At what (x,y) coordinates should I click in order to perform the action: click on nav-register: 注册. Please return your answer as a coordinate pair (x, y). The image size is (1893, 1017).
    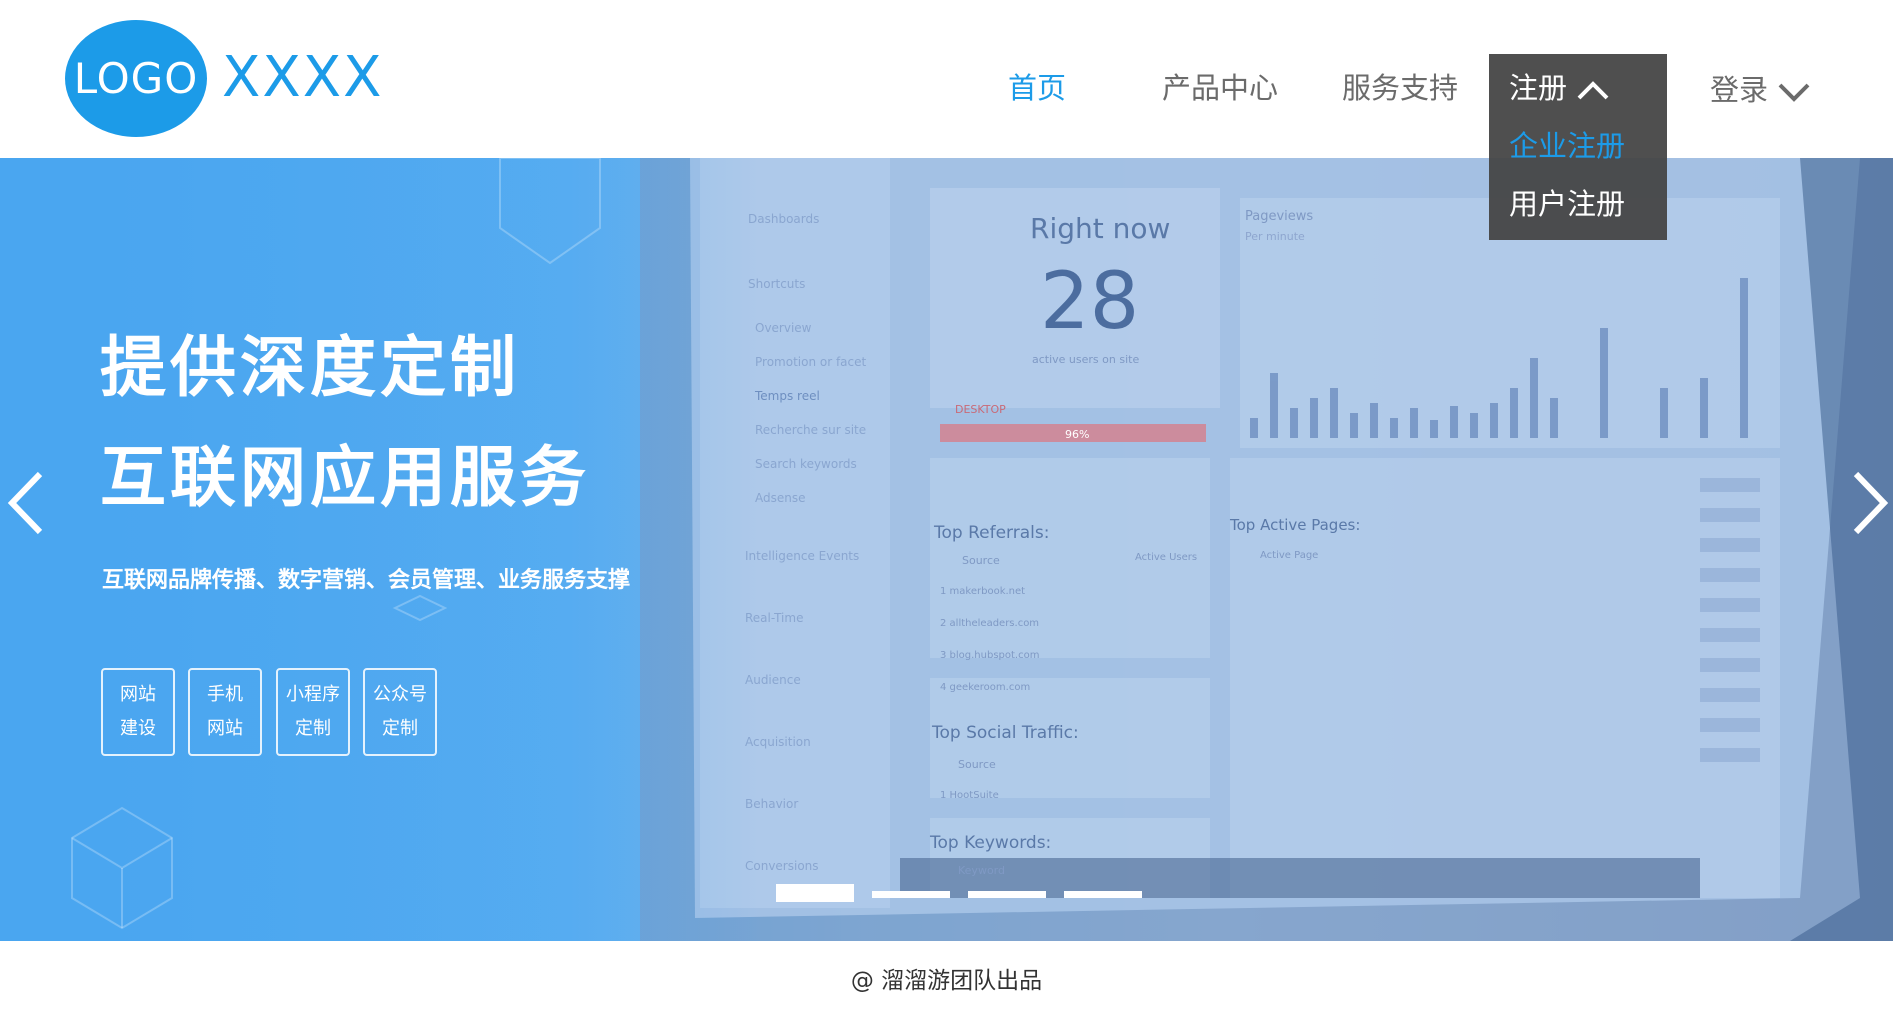
    Looking at the image, I should click on (1559, 88).